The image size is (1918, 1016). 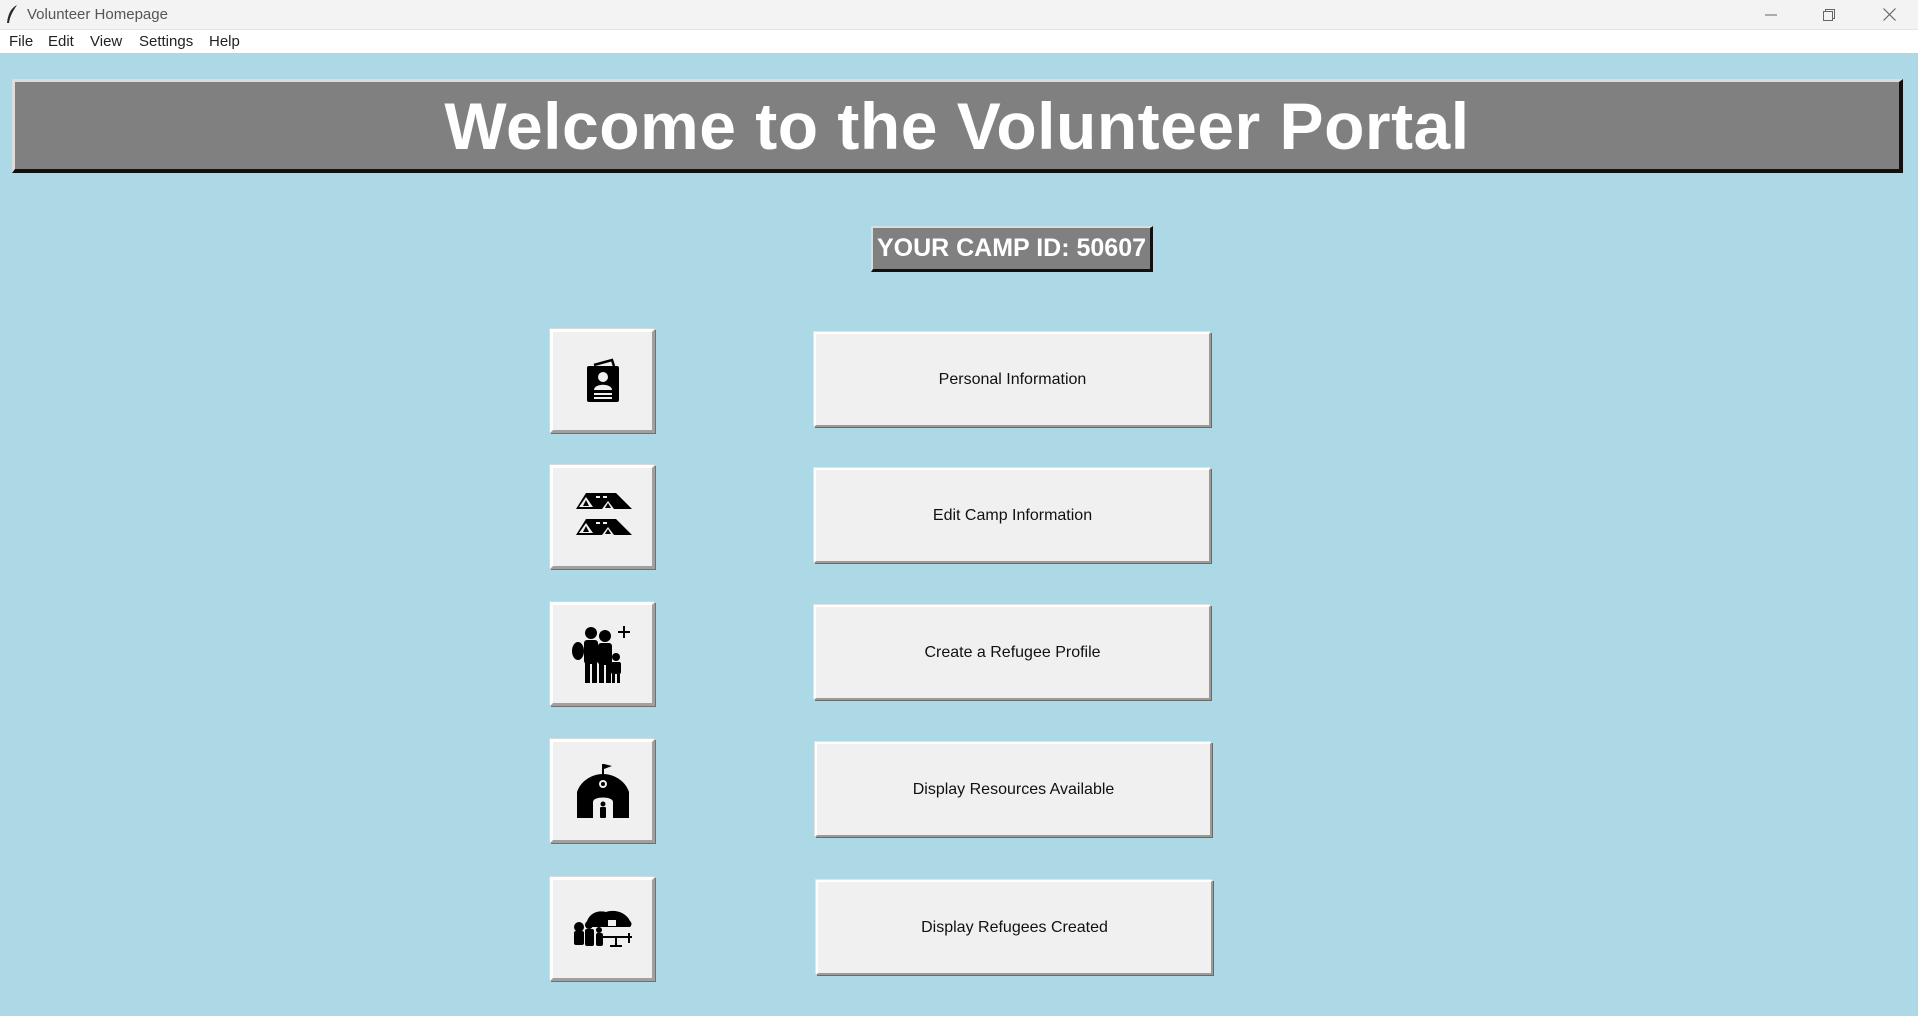 I want to click on personal-information-label: Personal Information, so click(x=1012, y=379).